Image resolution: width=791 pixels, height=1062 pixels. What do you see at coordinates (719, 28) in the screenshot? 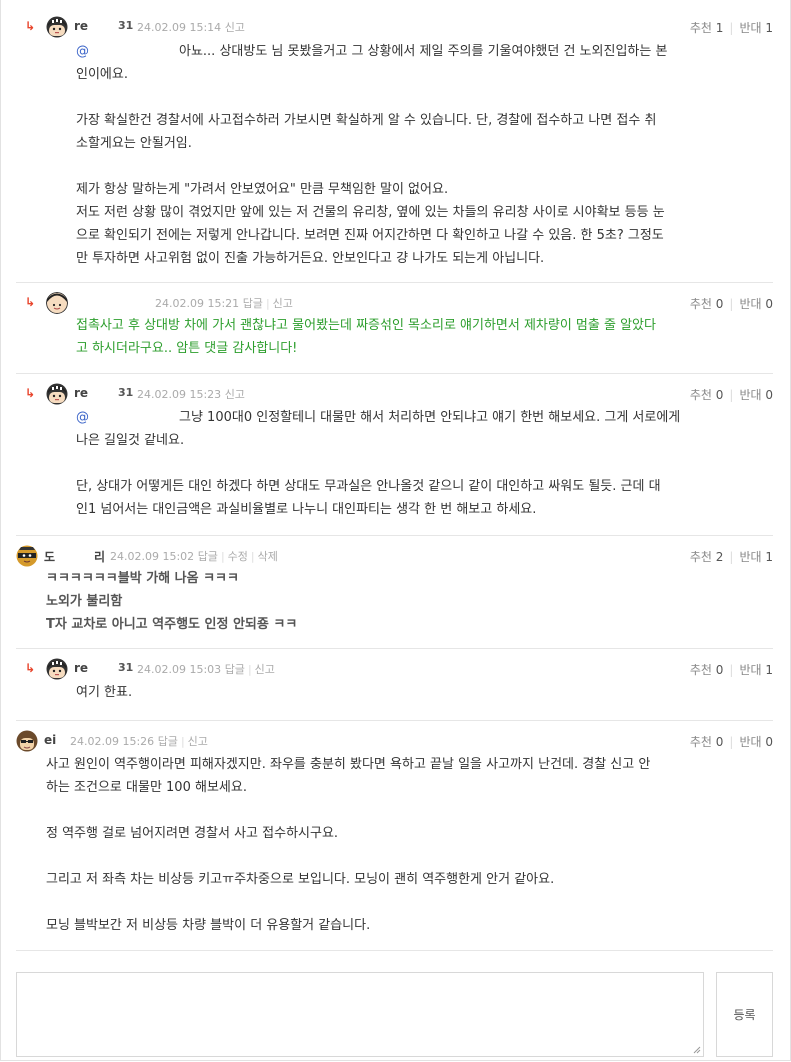
I see `upvote-count: 1` at bounding box center [719, 28].